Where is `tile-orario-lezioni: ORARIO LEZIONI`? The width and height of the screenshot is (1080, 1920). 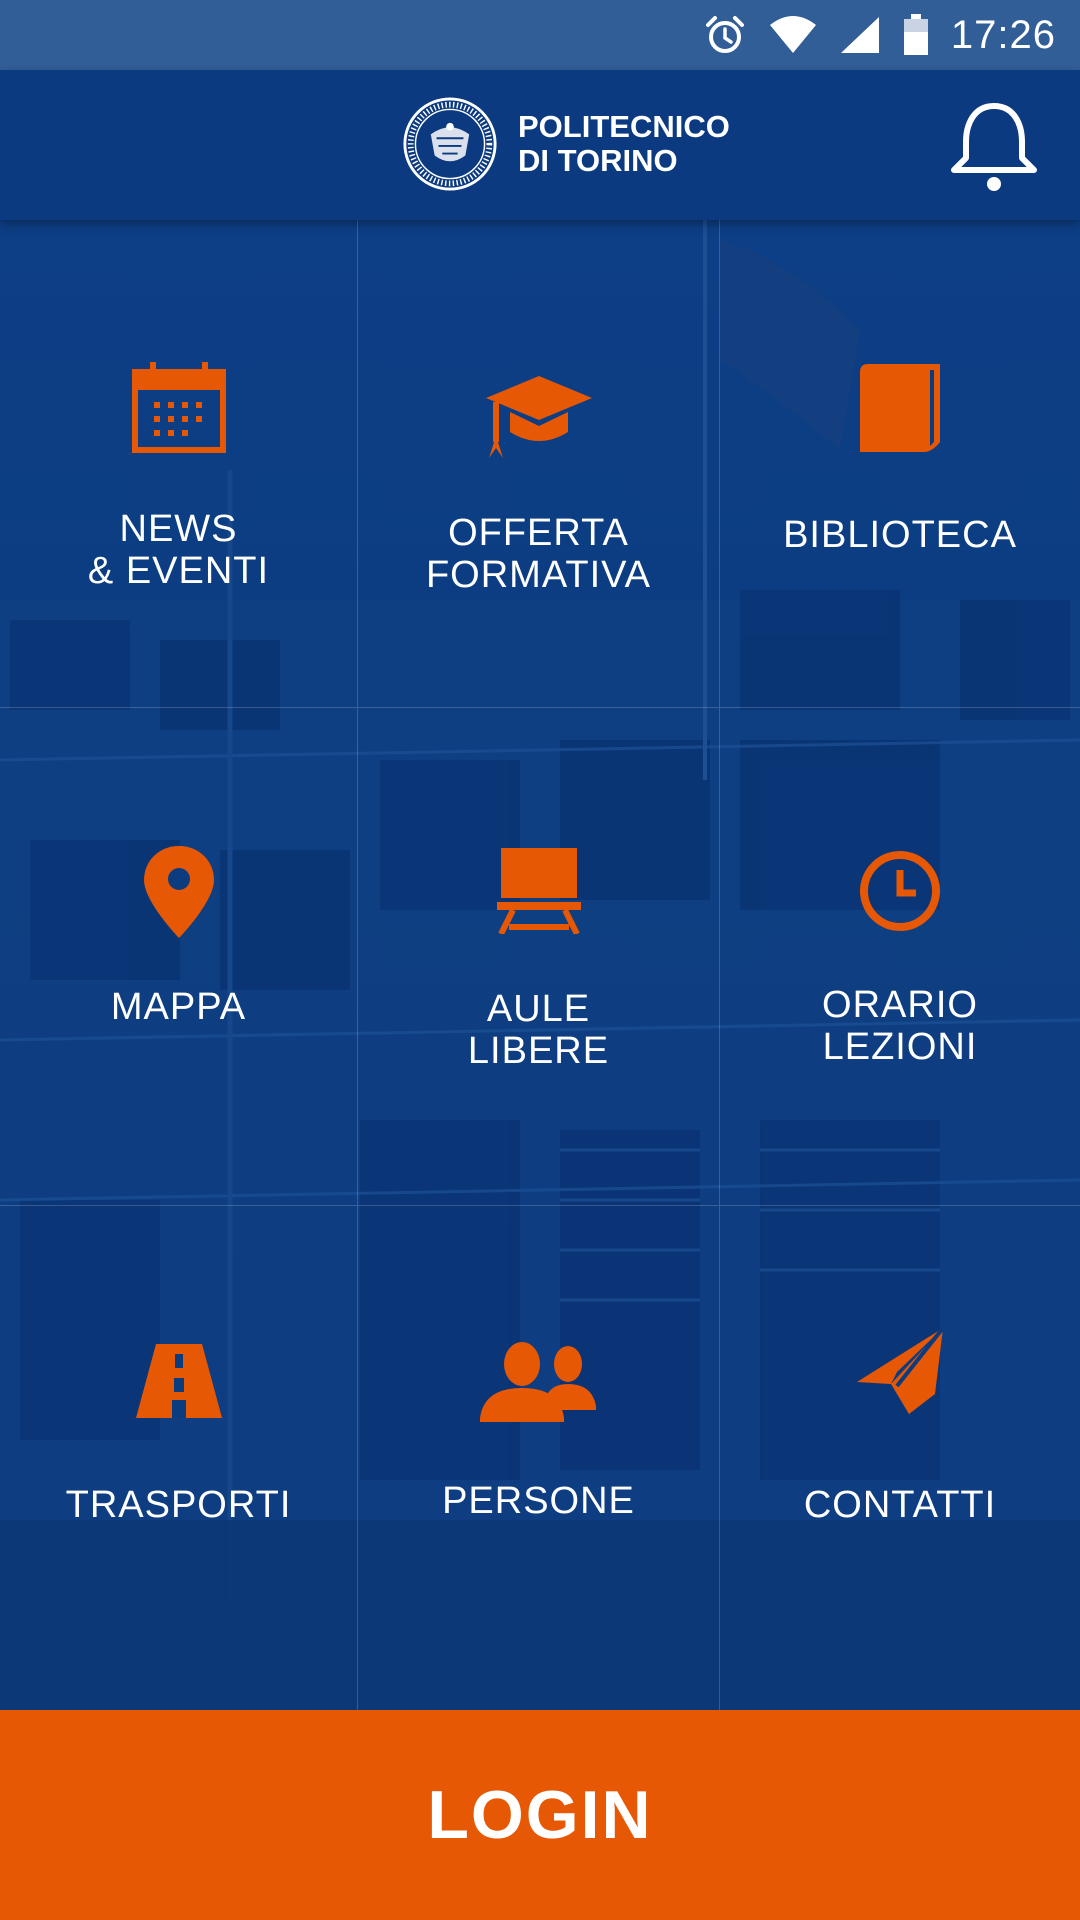
tile-orario-lezioni: ORARIO LEZIONI is located at coordinates (900, 957).